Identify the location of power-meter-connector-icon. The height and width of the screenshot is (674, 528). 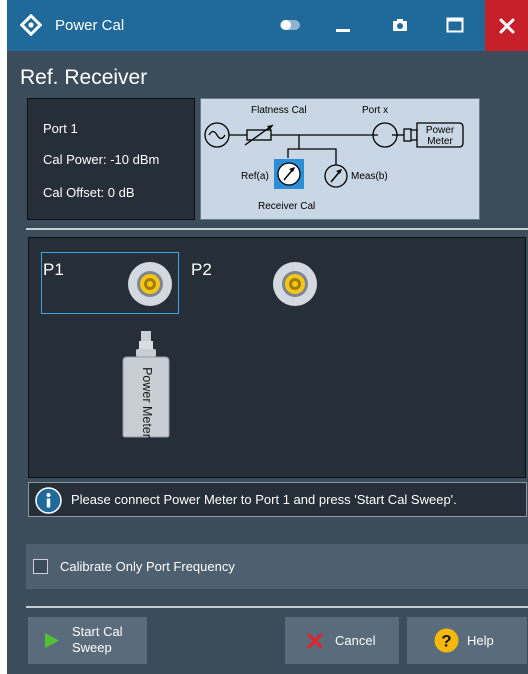
(410, 135).